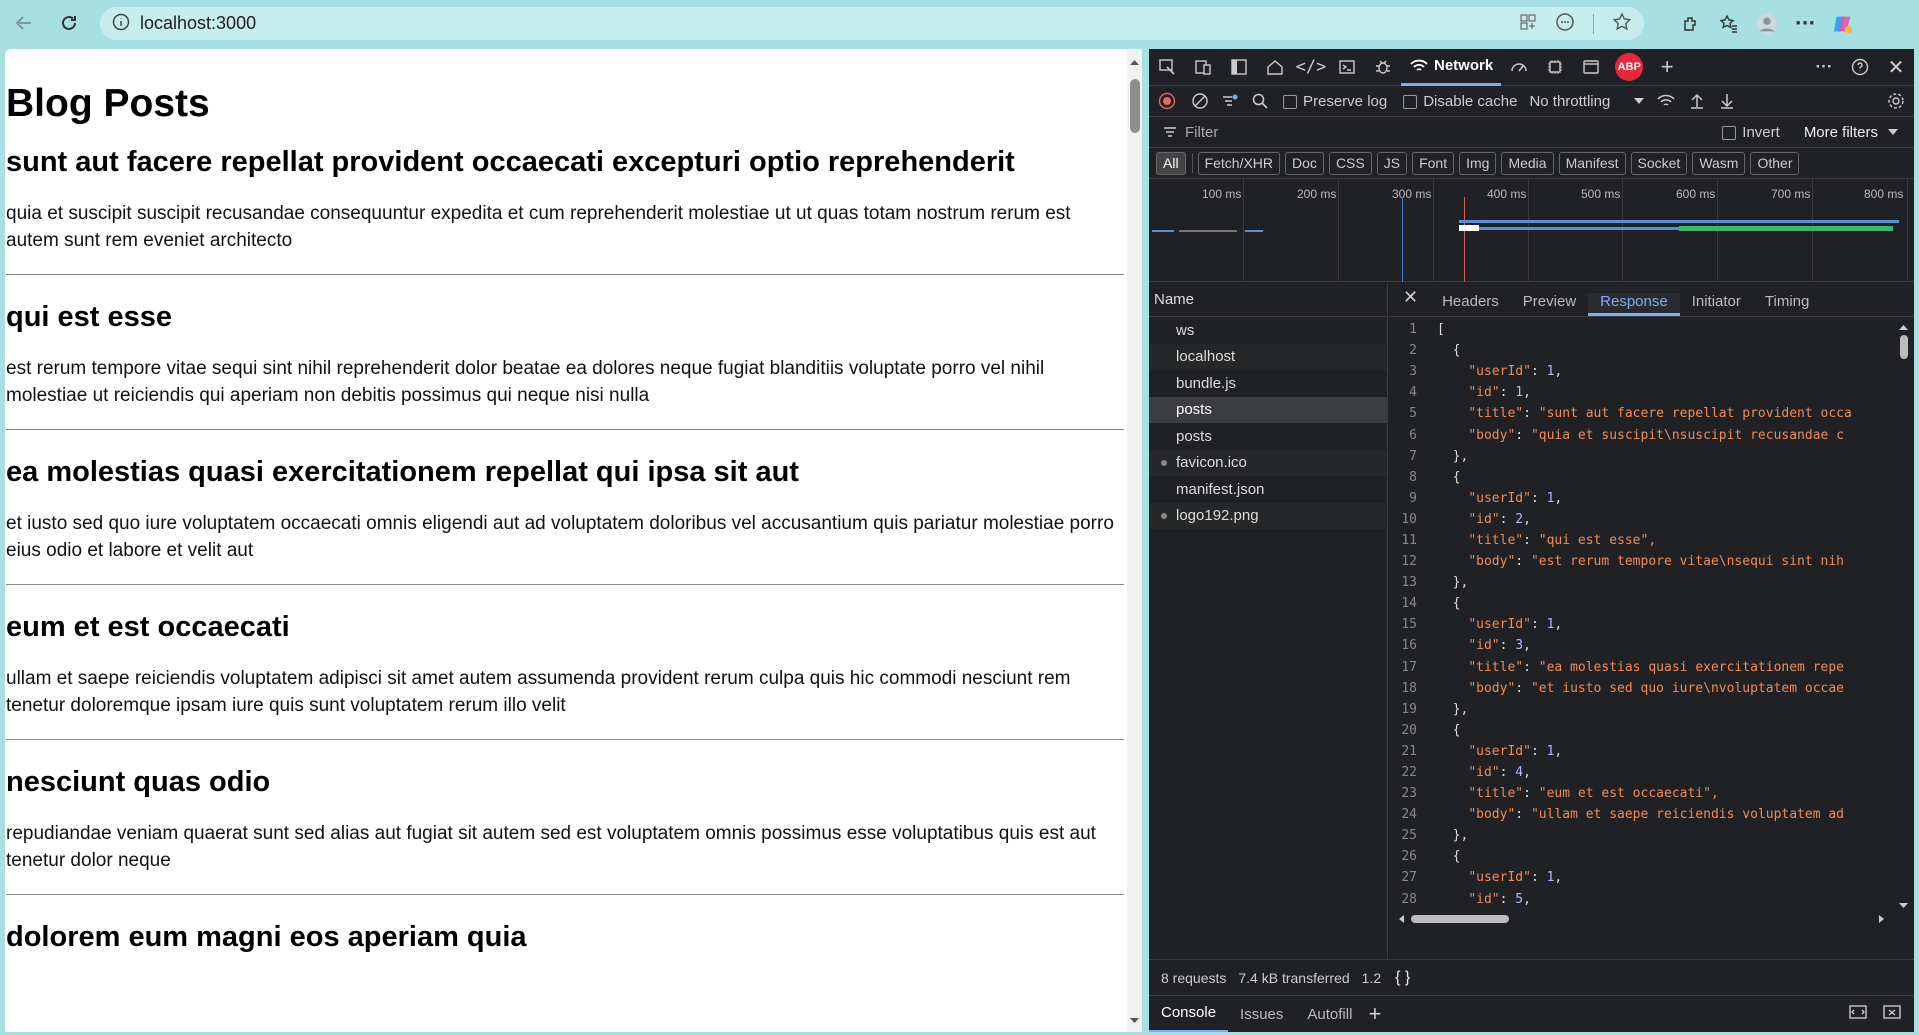  Describe the element at coordinates (1843, 24) in the screenshot. I see `copilot-icon` at that location.